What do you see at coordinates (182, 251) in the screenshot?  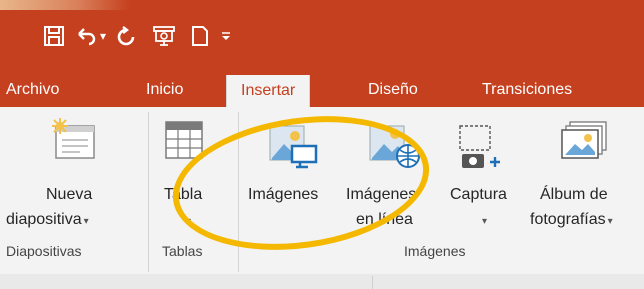 I see `group-label-tablas: Tablas` at bounding box center [182, 251].